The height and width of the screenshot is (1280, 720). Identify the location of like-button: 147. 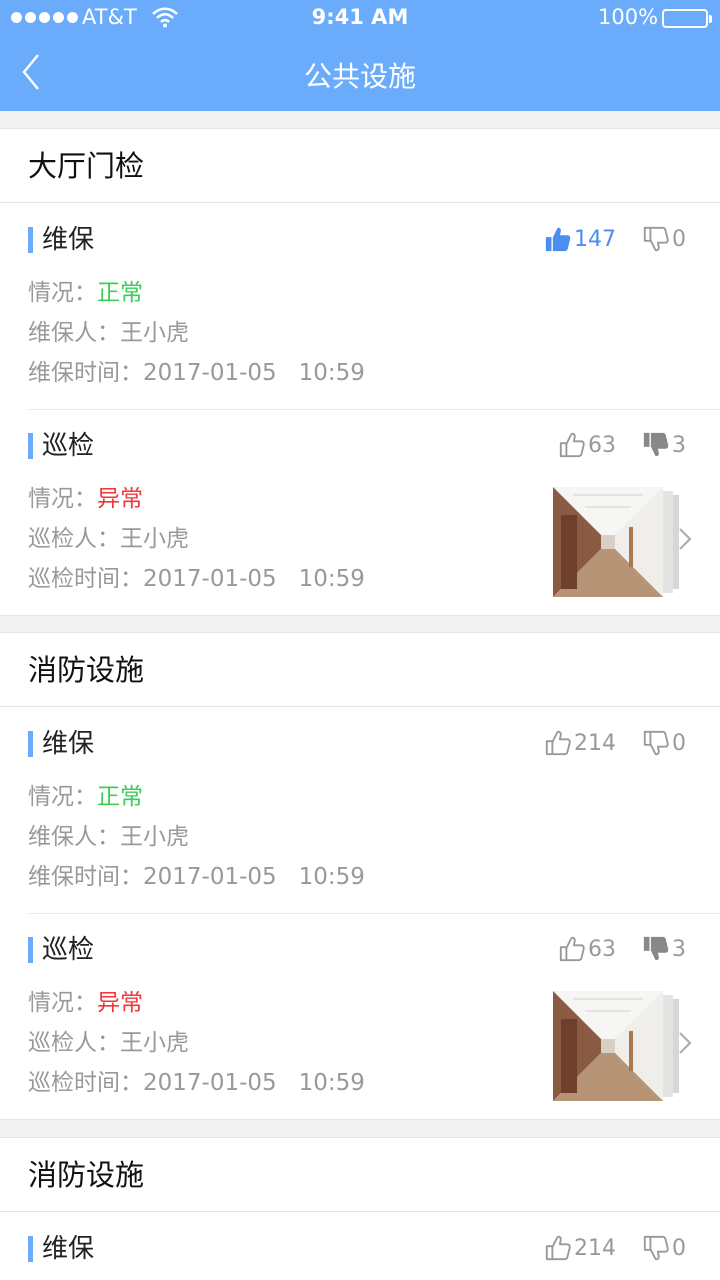
(580, 239).